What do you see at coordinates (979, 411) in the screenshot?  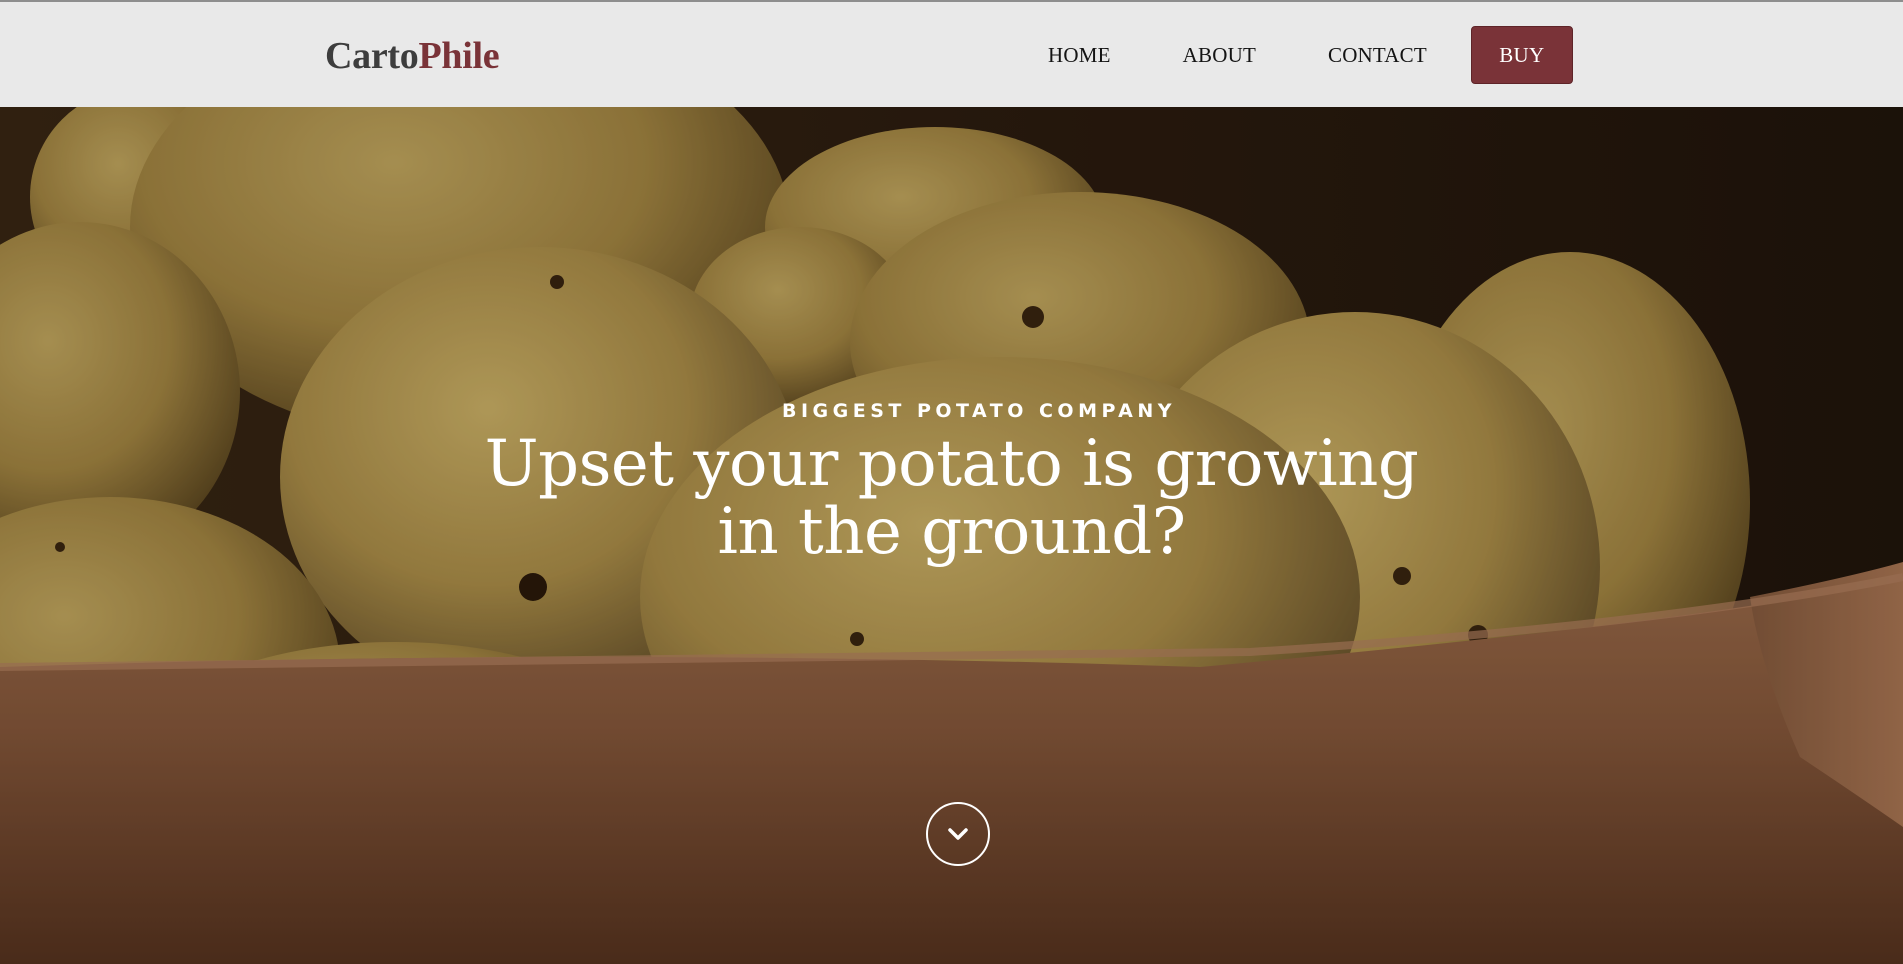 I see `hero-kicker: BIGGEST POTATO COMPANY` at bounding box center [979, 411].